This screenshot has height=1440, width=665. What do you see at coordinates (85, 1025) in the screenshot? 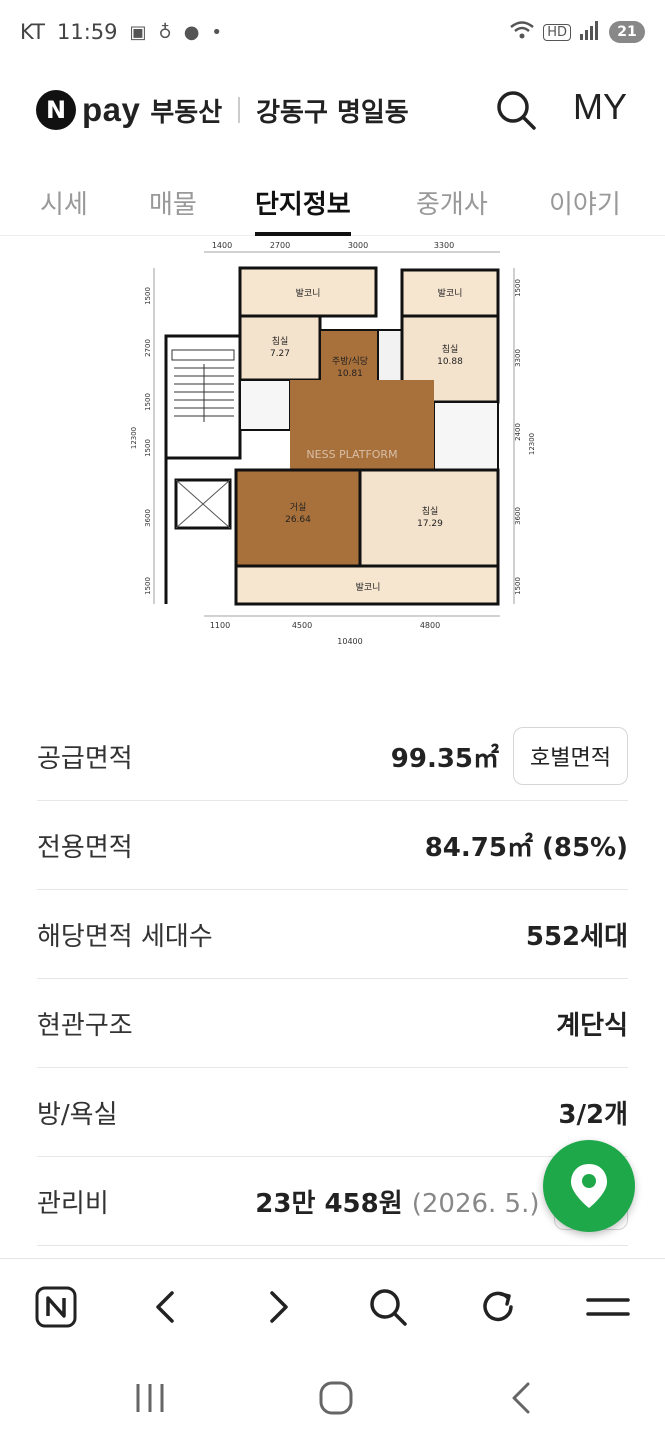
I see `entrance-label: 현관구조` at bounding box center [85, 1025].